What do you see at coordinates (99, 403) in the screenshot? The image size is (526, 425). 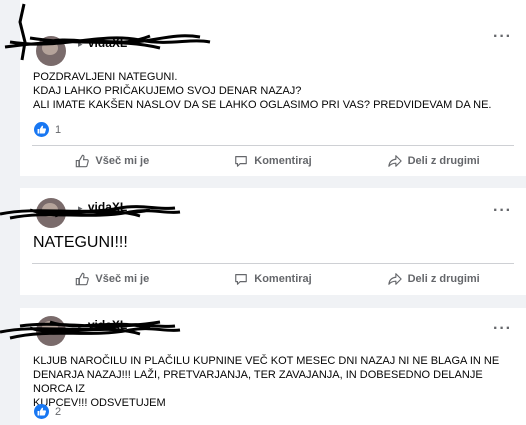 I see `post-text-line: KUPCEV!!! ODSVETUJEM` at bounding box center [99, 403].